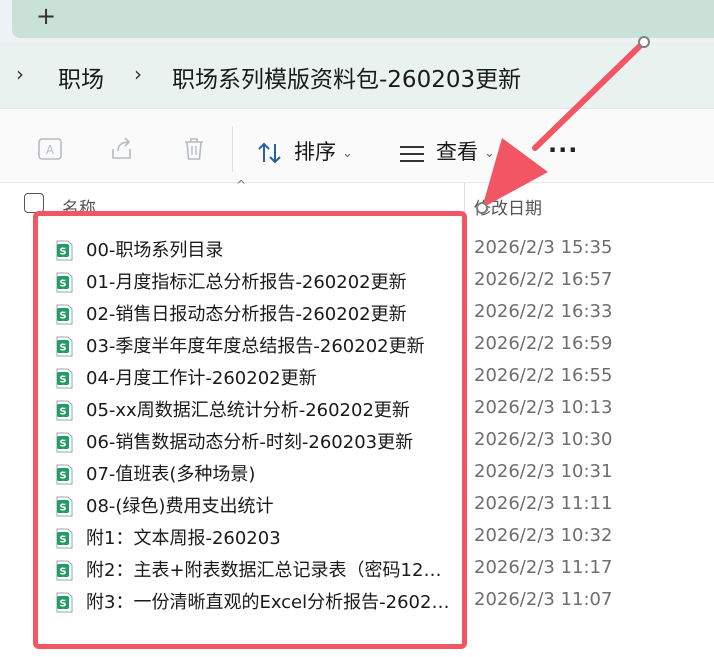 This screenshot has width=714, height=657. I want to click on new-tab-button: +, so click(46, 16).